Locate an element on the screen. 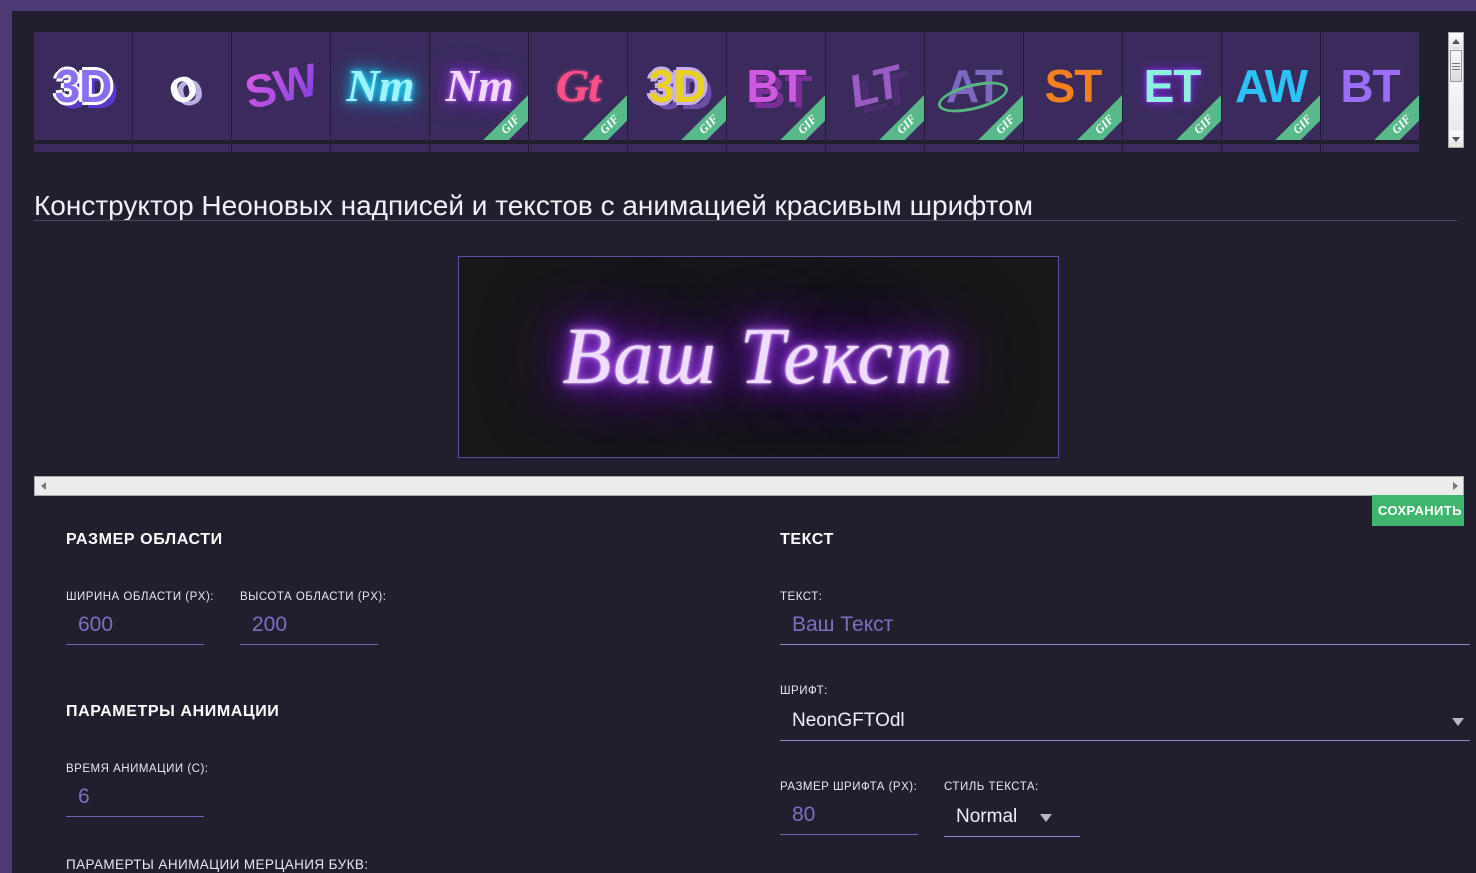 The width and height of the screenshot is (1476, 873). triangle-right-icon is located at coordinates (1455, 486).